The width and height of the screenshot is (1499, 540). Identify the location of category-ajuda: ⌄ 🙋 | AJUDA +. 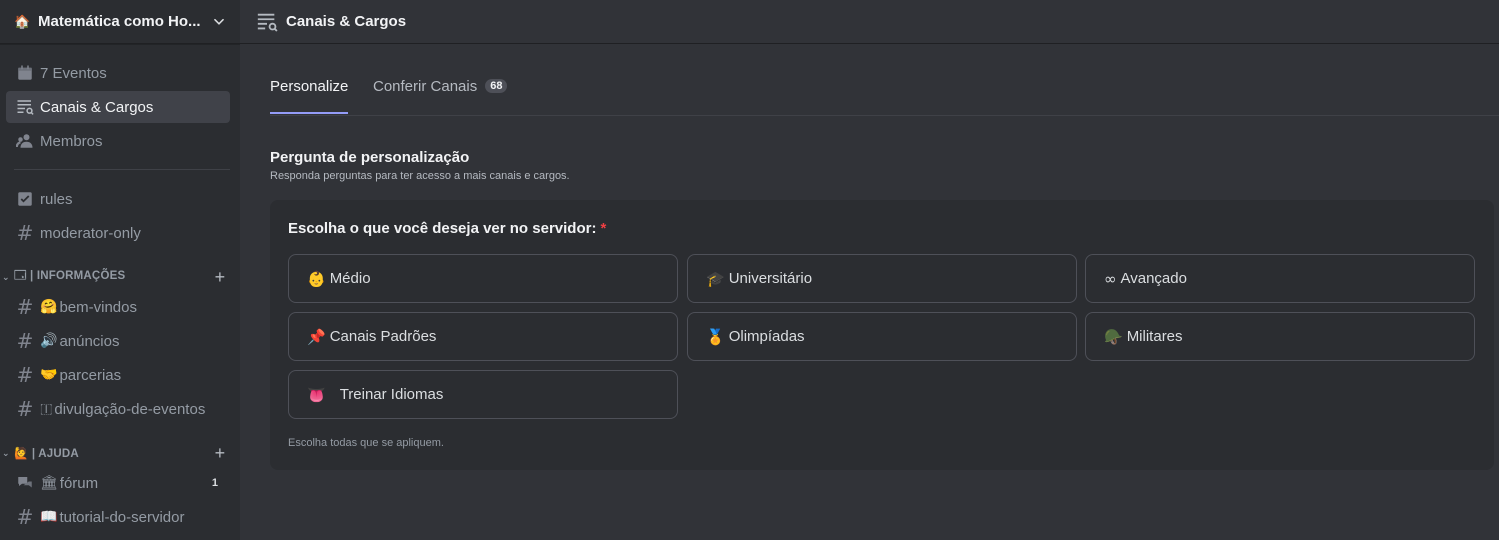
(116, 453).